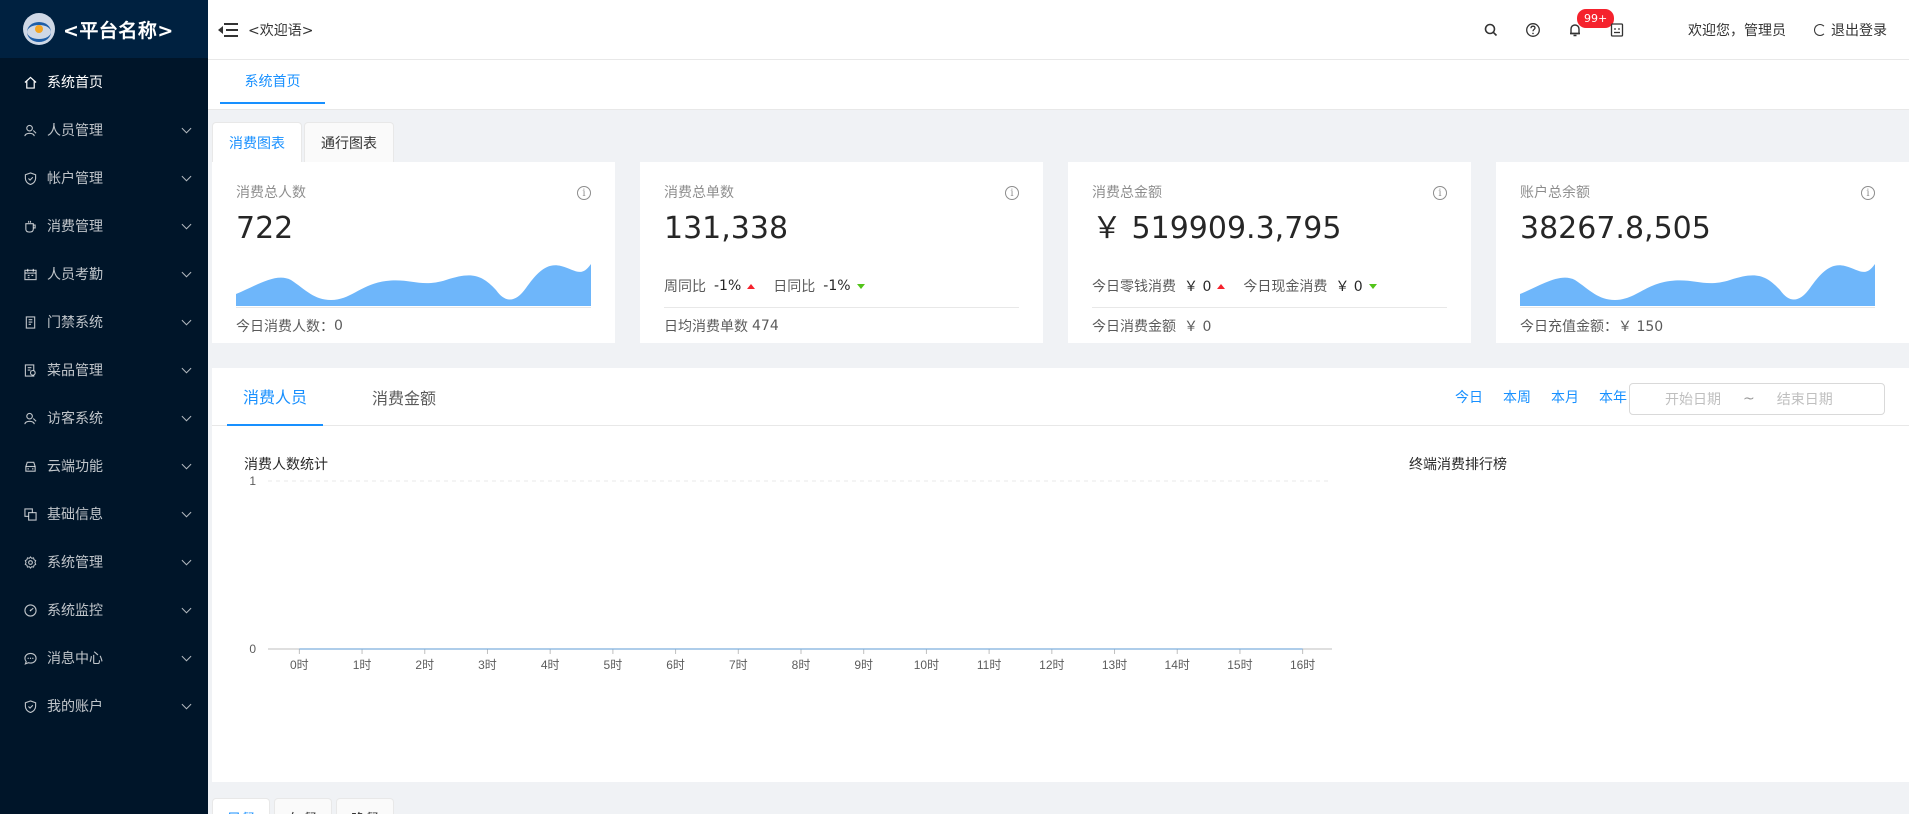 The height and width of the screenshot is (814, 1909). Describe the element at coordinates (1585, 30) in the screenshot. I see `notification-bell: 99+` at that location.